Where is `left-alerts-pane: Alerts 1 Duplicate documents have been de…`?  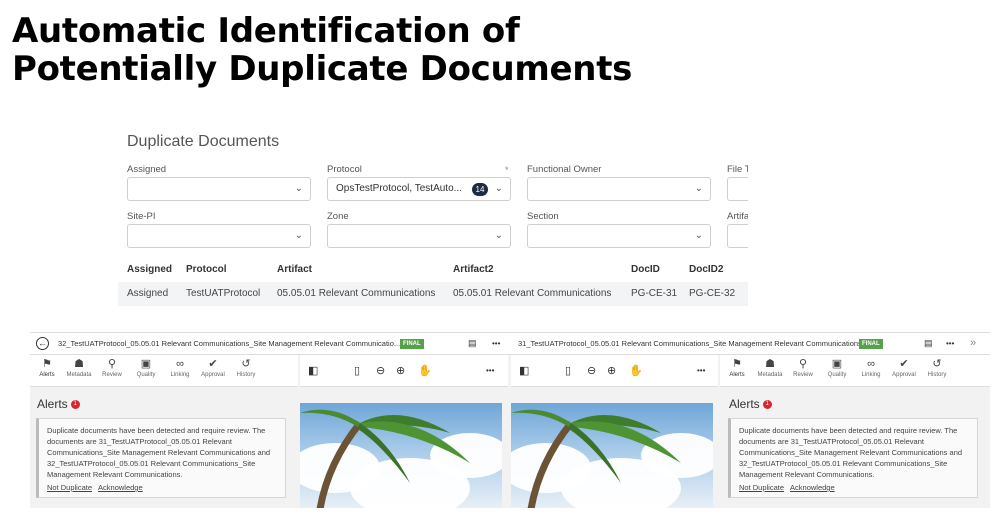
left-alerts-pane: Alerts 1 Duplicate documents have been de… is located at coordinates (164, 447).